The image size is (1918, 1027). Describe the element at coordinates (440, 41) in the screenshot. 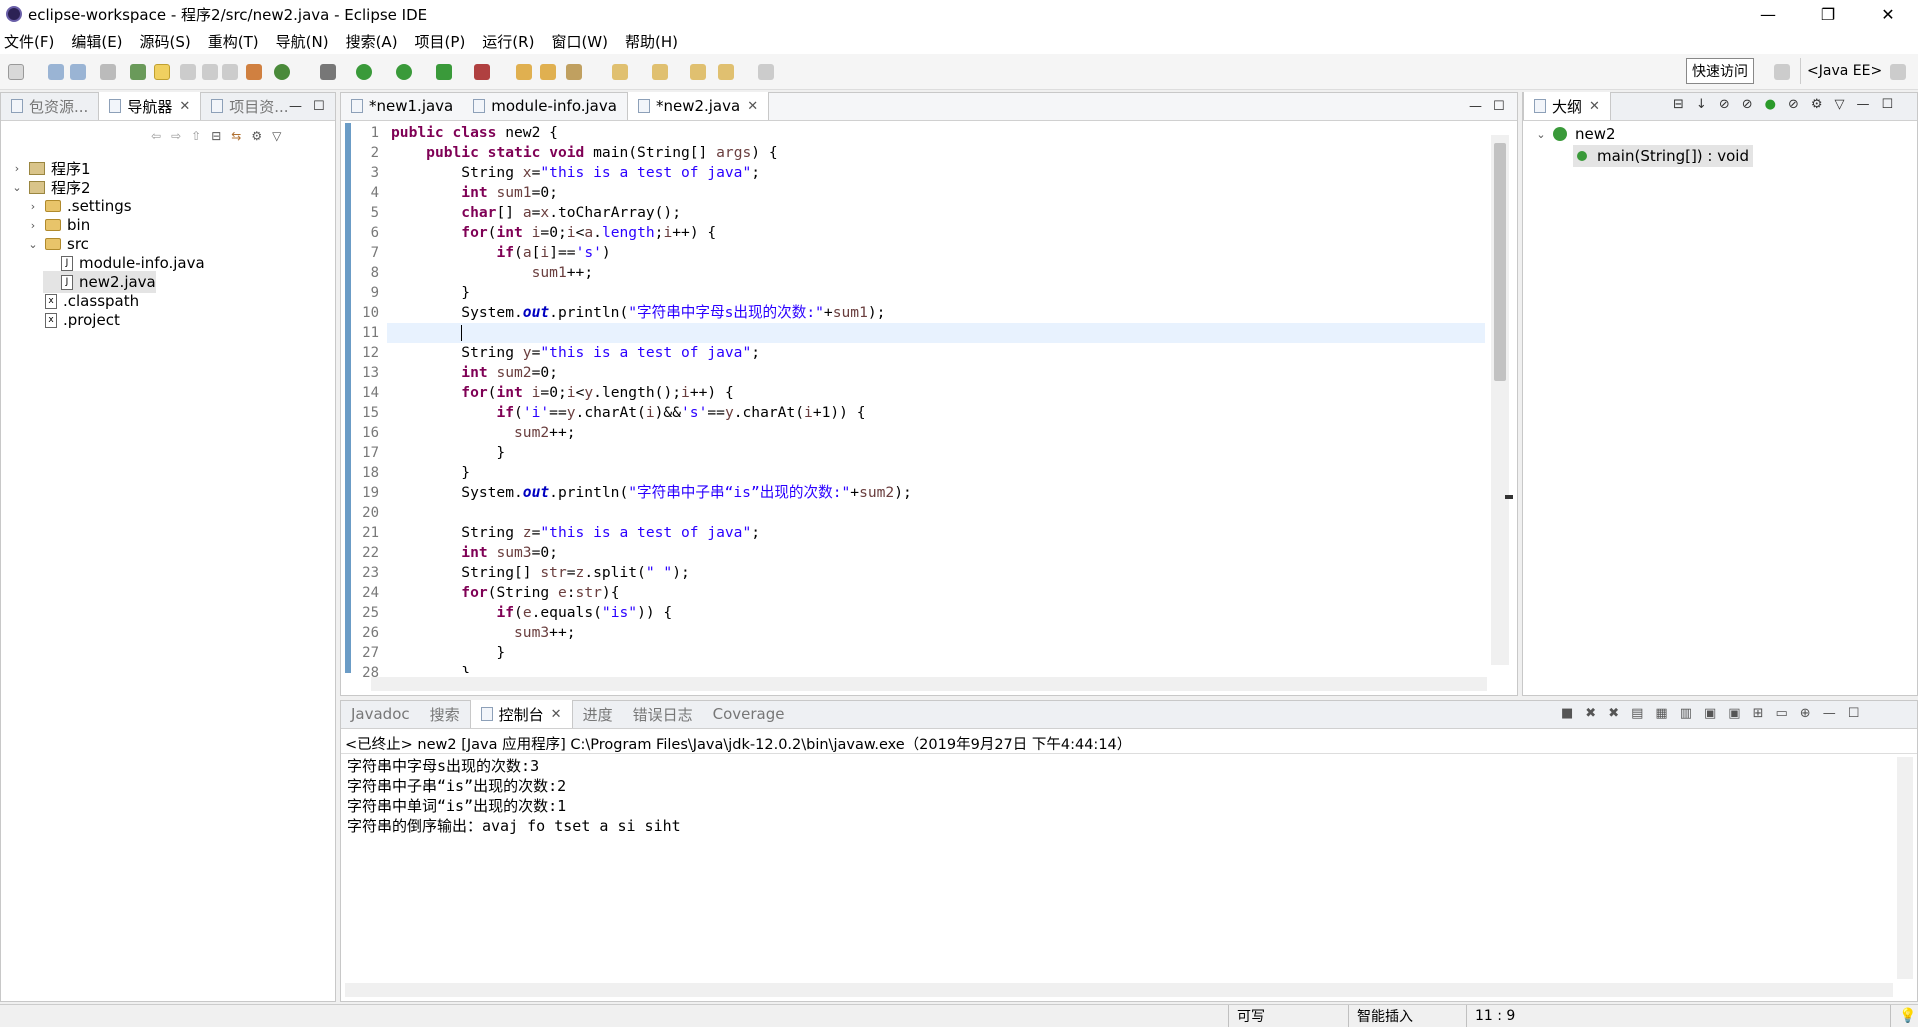

I see `menu-project: 项目(P)` at that location.